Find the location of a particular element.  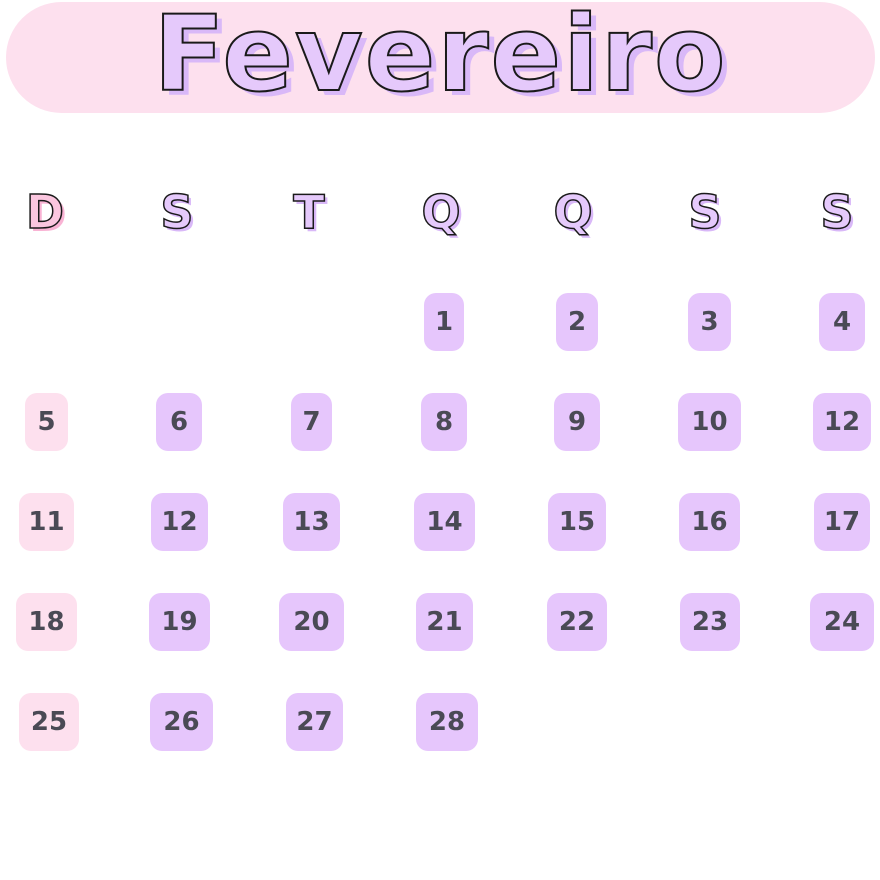

month-title: Fevereiro is located at coordinates (440, 57).